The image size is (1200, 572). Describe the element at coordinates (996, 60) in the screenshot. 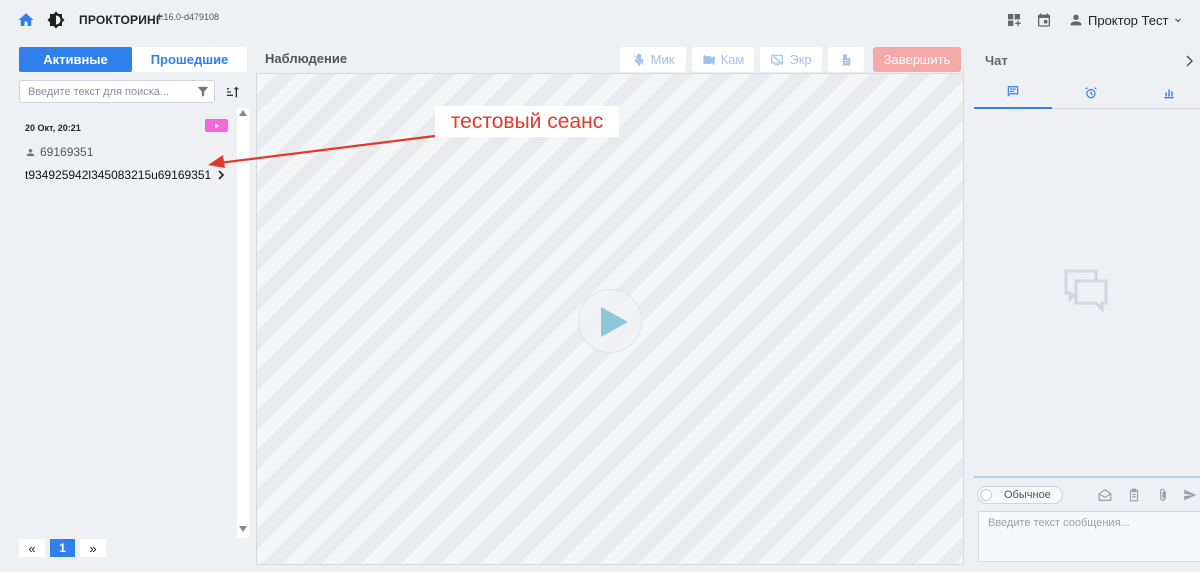

I see `chat-title: Чат` at that location.